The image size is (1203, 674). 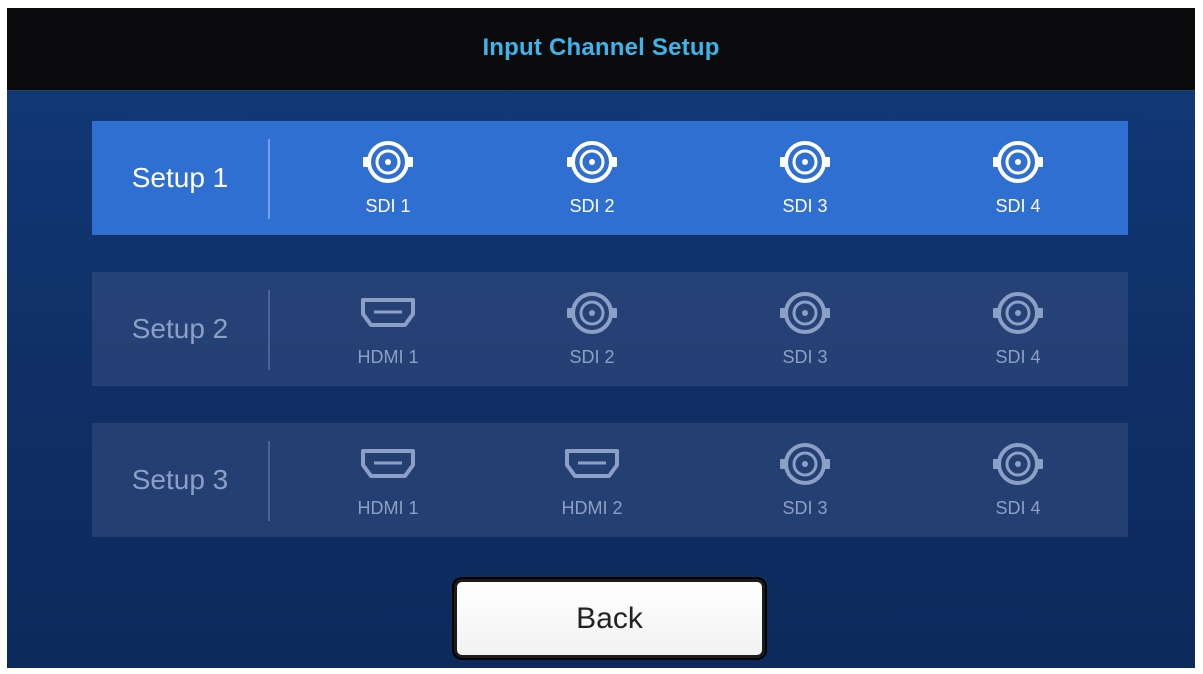 I want to click on back-button: Back, so click(x=609, y=618).